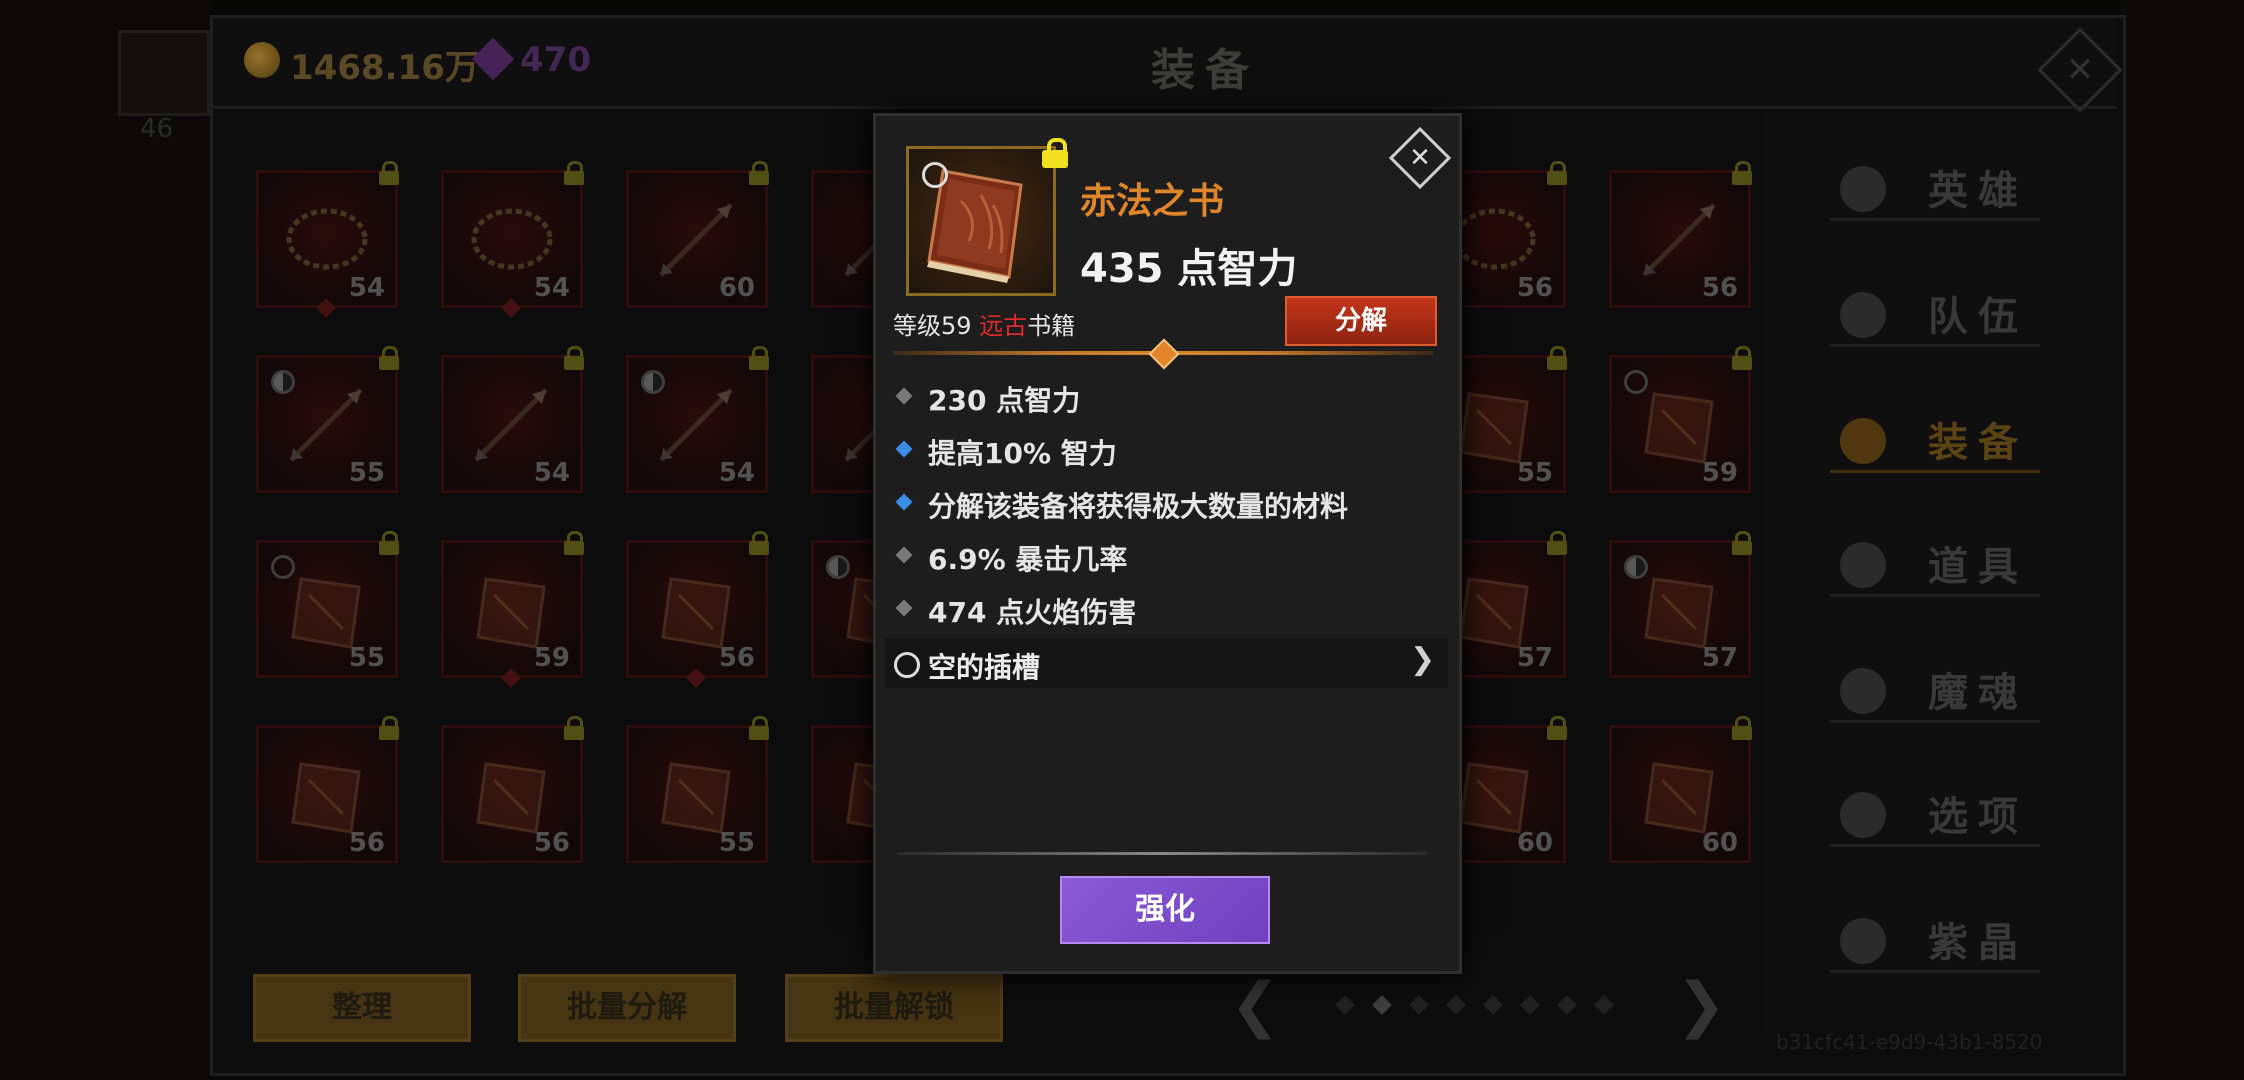 The width and height of the screenshot is (2244, 1080). Describe the element at coordinates (1170, 397) in the screenshot. I see `item-attribute: 230 点智力` at that location.